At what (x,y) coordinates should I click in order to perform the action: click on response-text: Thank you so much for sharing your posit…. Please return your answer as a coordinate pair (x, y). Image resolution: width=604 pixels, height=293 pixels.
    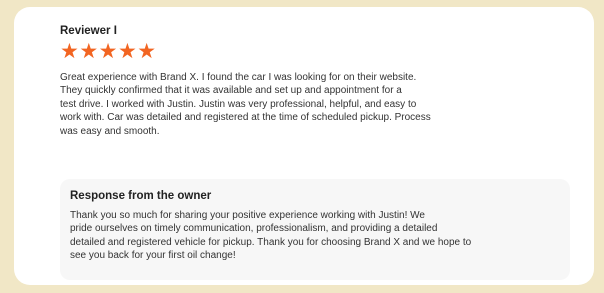
    Looking at the image, I should click on (271, 236).